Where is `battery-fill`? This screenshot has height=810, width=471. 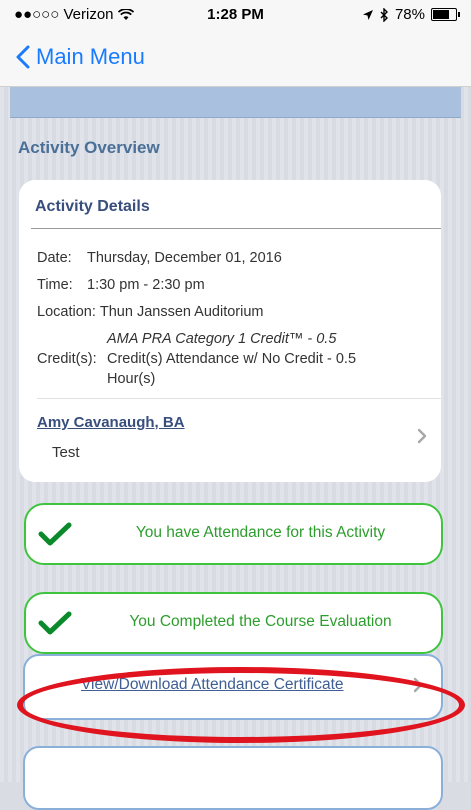 battery-fill is located at coordinates (441, 14).